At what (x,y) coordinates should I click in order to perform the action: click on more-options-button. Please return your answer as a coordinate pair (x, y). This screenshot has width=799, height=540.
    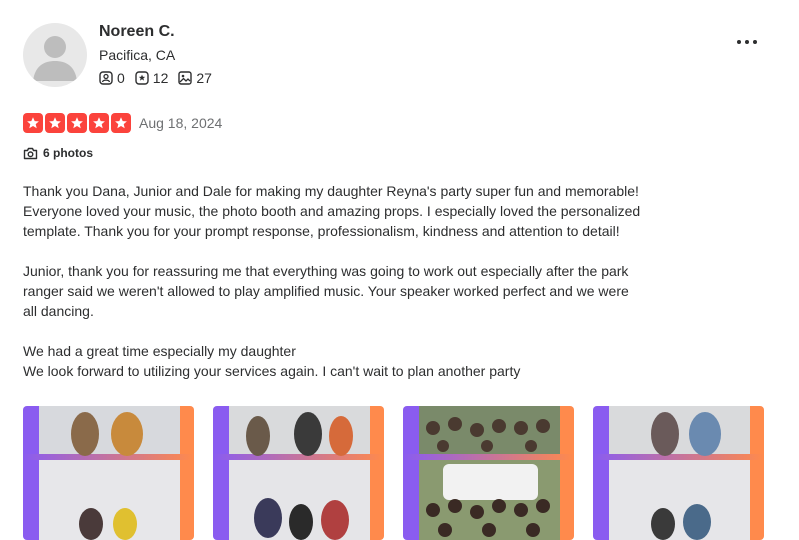
    Looking at the image, I should click on (747, 42).